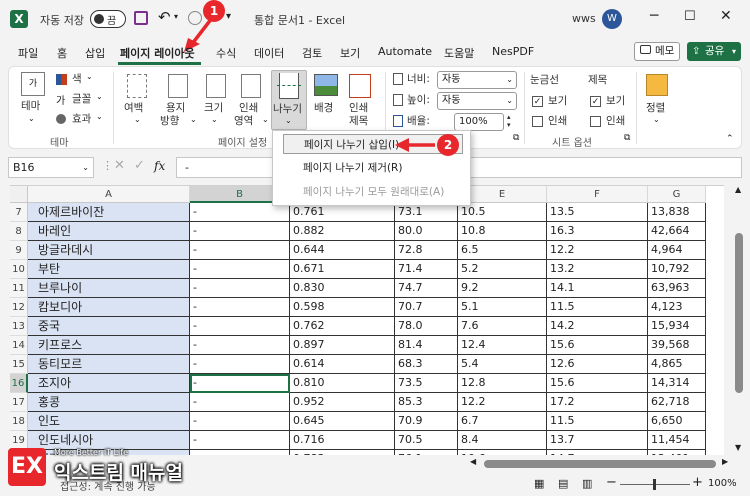 Image resolution: width=750 pixels, height=496 pixels. Describe the element at coordinates (502, 440) in the screenshot. I see `table-cell: 8.4` at that location.